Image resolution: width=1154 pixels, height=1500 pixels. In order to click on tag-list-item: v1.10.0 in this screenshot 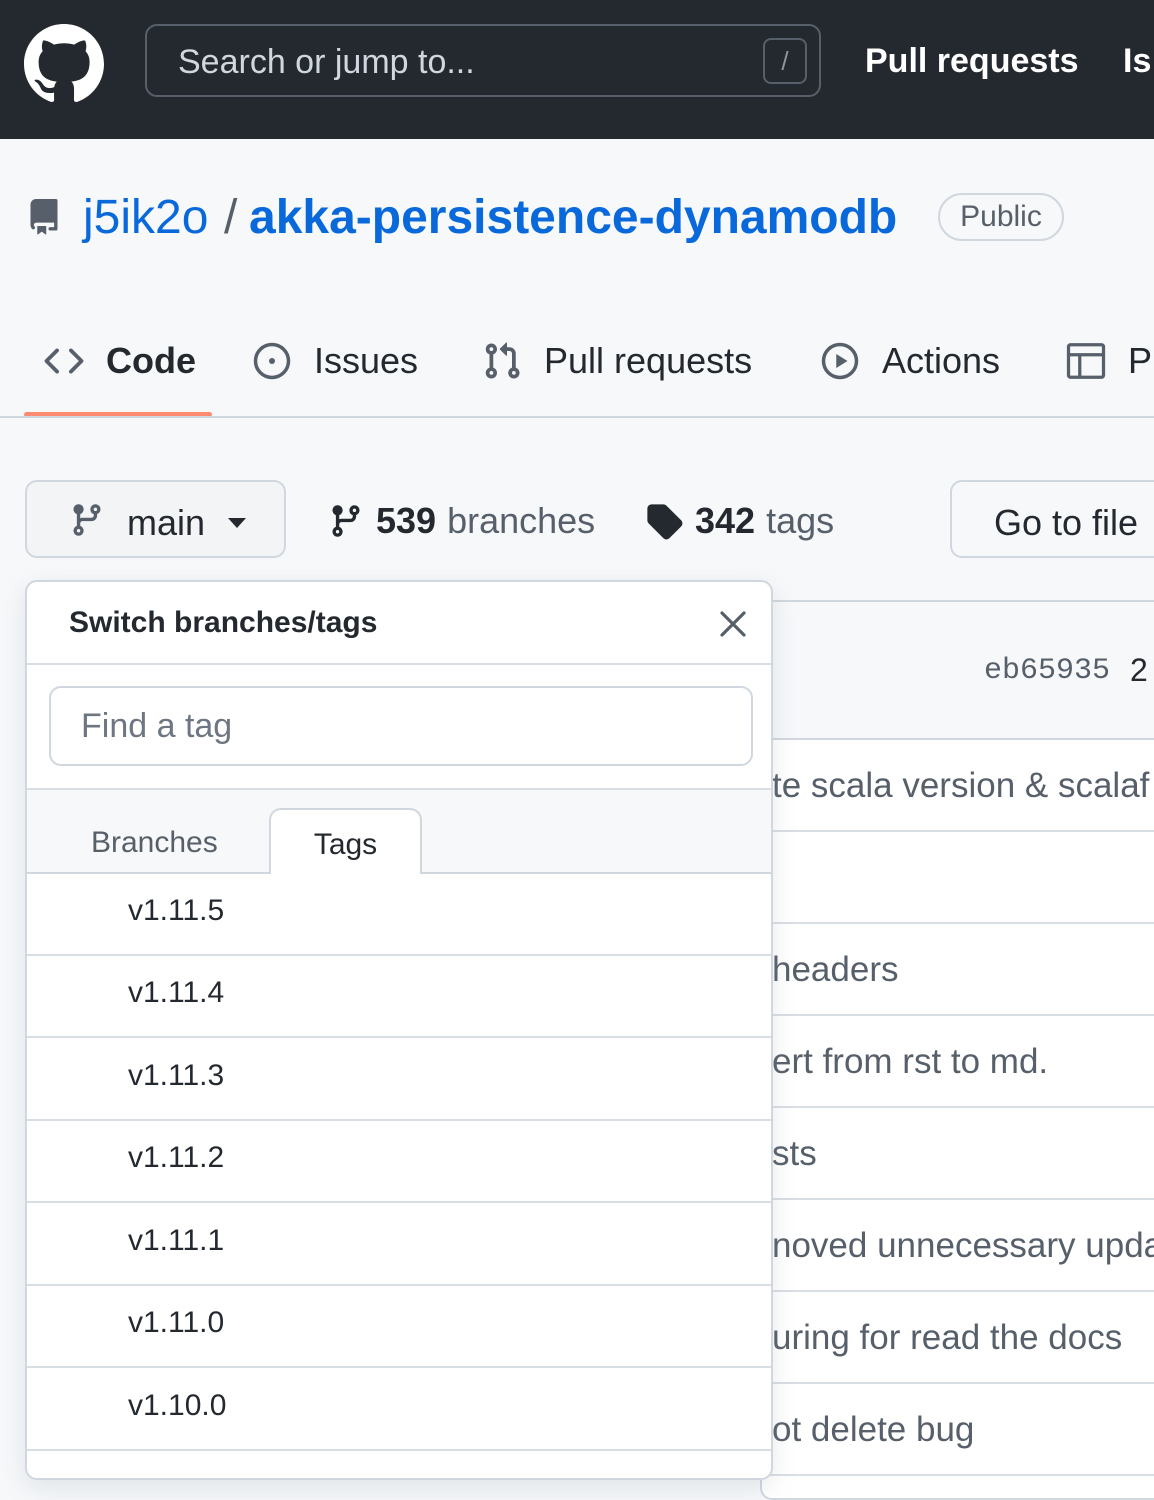, I will do `click(399, 1410)`.